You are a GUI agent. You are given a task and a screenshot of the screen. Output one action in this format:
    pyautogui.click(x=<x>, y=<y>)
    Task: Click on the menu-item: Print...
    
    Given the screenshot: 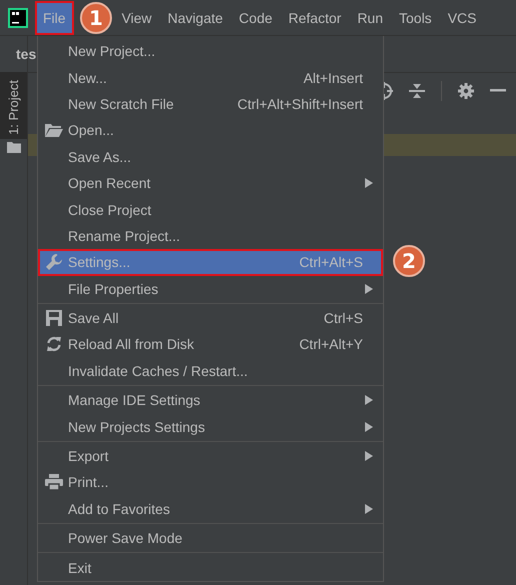 What is the action you would take?
    pyautogui.click(x=210, y=482)
    